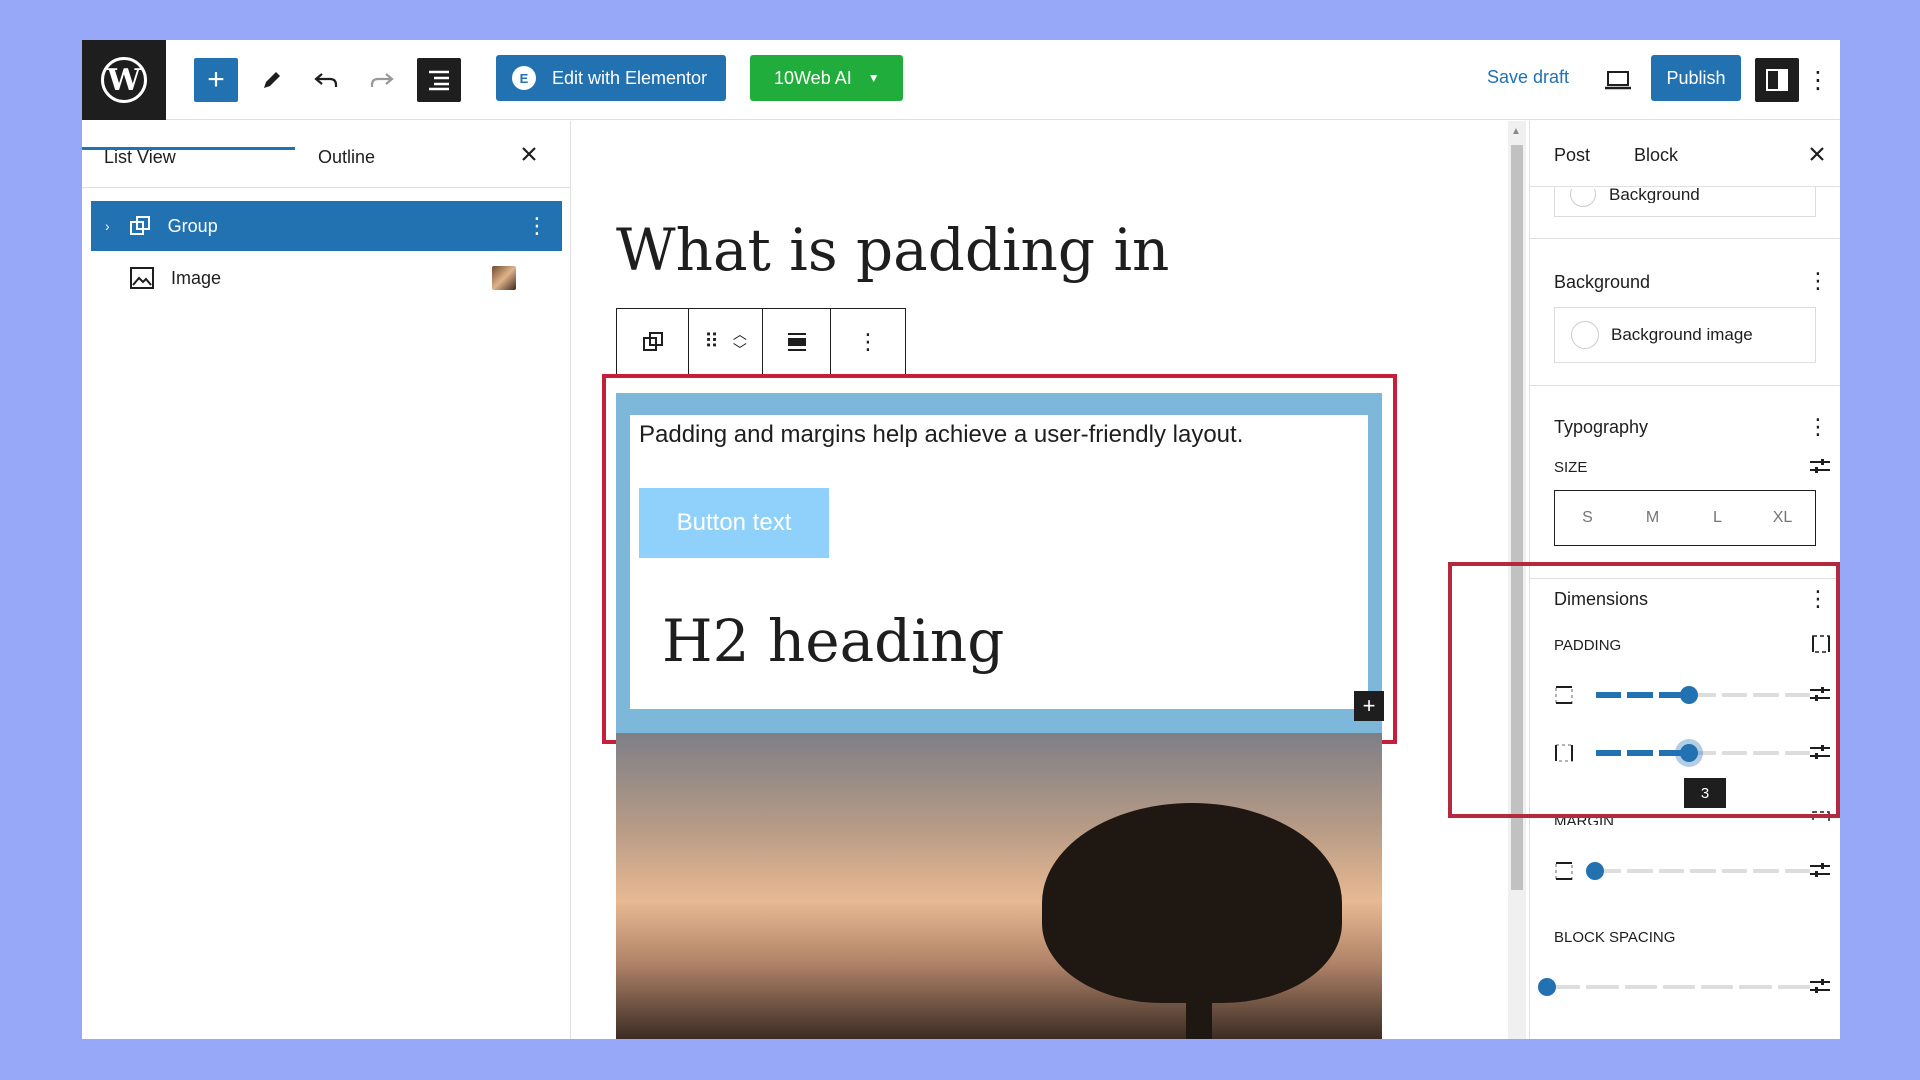 The width and height of the screenshot is (1920, 1080). Describe the element at coordinates (382, 80) in the screenshot. I see `redo-button` at that location.